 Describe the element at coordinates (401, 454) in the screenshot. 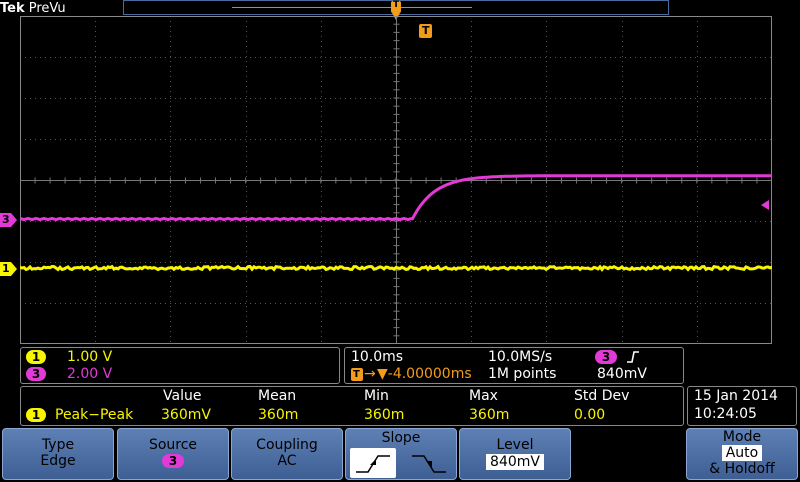

I see `slope-softkey: Slope` at that location.